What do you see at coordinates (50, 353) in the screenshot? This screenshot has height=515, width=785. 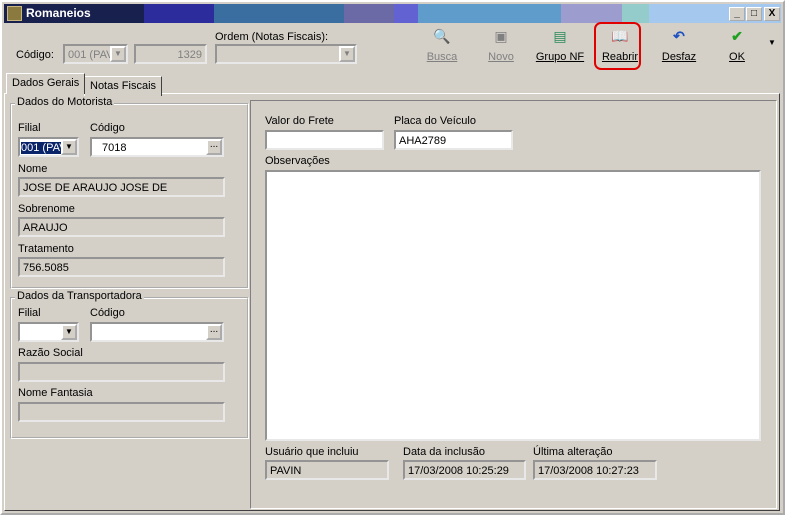 I see `razao-social-label: Razão Social` at bounding box center [50, 353].